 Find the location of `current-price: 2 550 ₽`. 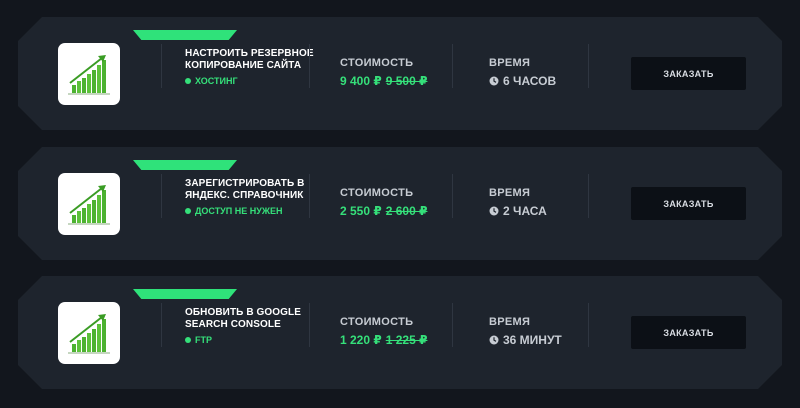

current-price: 2 550 ₽ is located at coordinates (361, 211).